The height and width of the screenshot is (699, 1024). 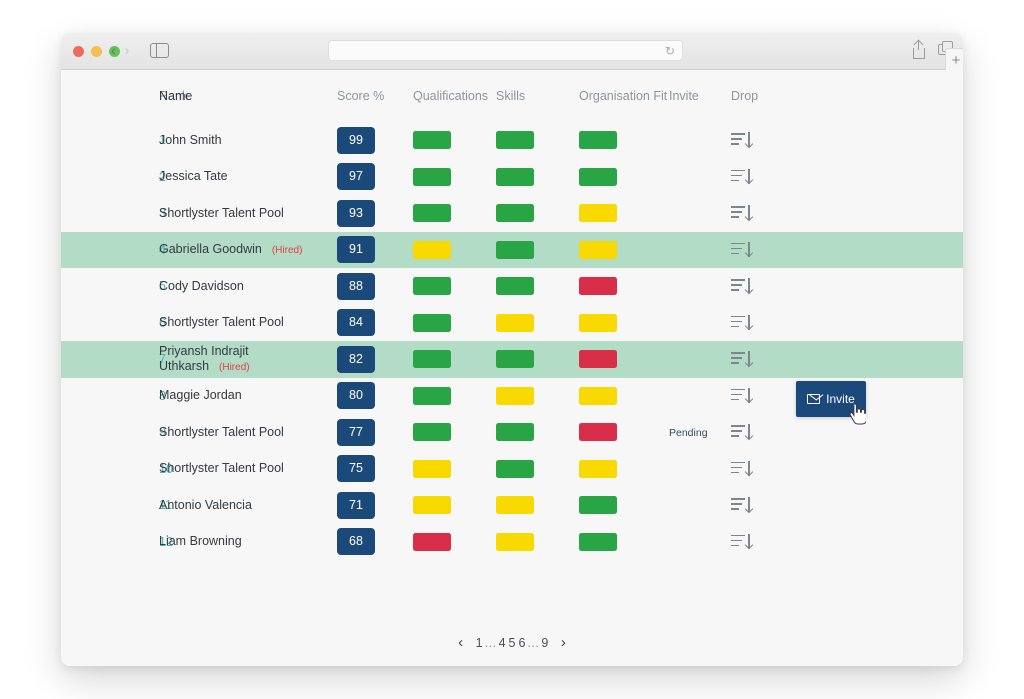 I want to click on candidate-name-line1: Antonio Valencia, so click(x=205, y=504).